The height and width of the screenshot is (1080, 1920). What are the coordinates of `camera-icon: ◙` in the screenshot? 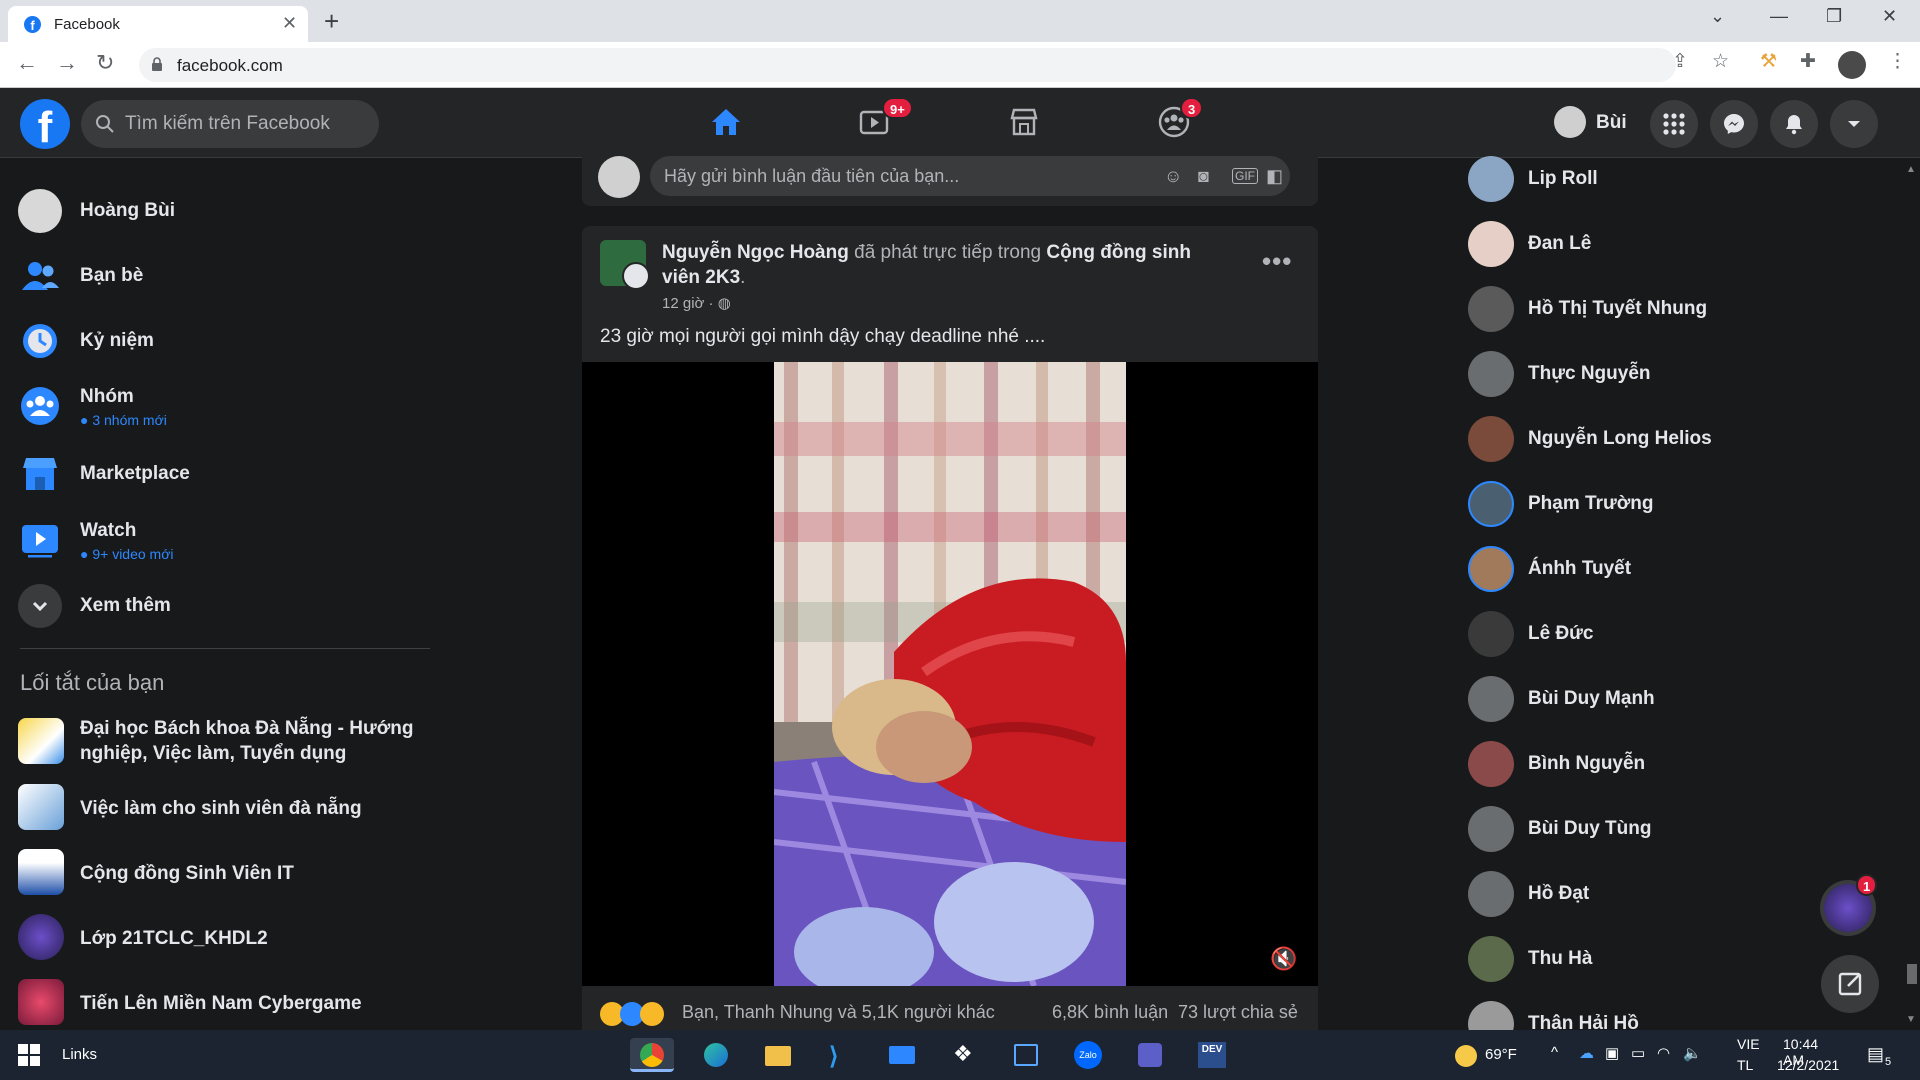 It's located at (1203, 176).